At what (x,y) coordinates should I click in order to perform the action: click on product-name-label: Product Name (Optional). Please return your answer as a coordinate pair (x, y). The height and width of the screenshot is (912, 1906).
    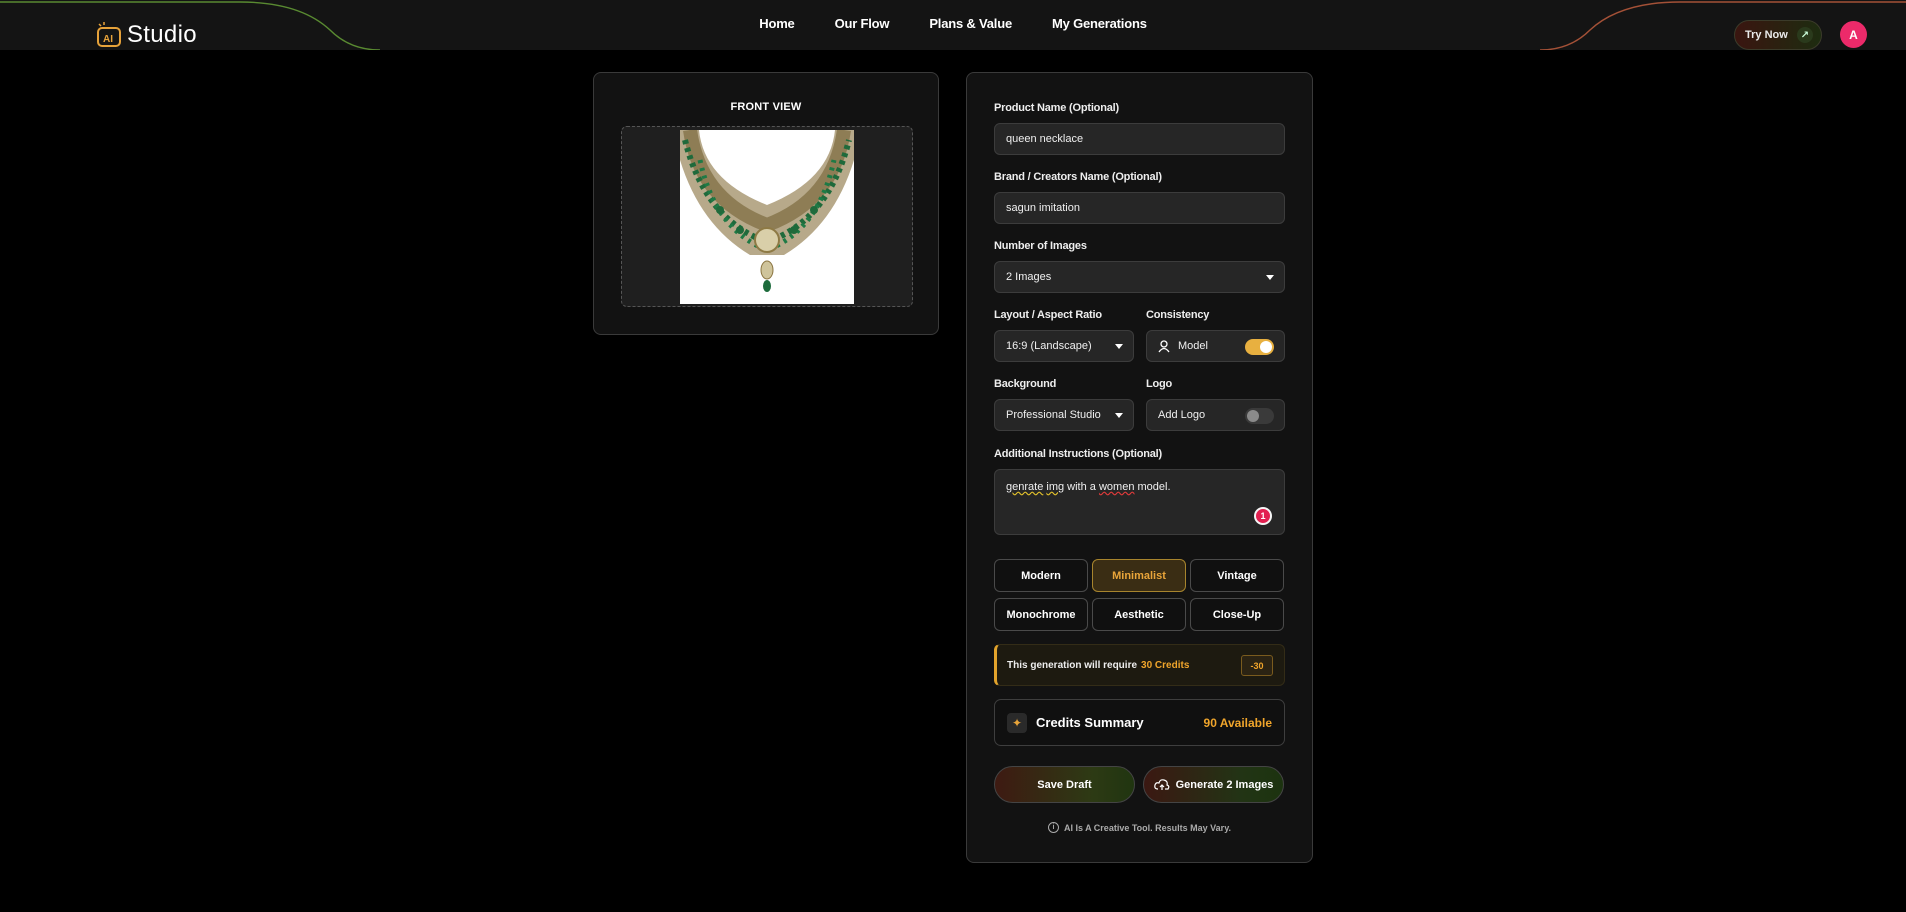
    Looking at the image, I should click on (1056, 108).